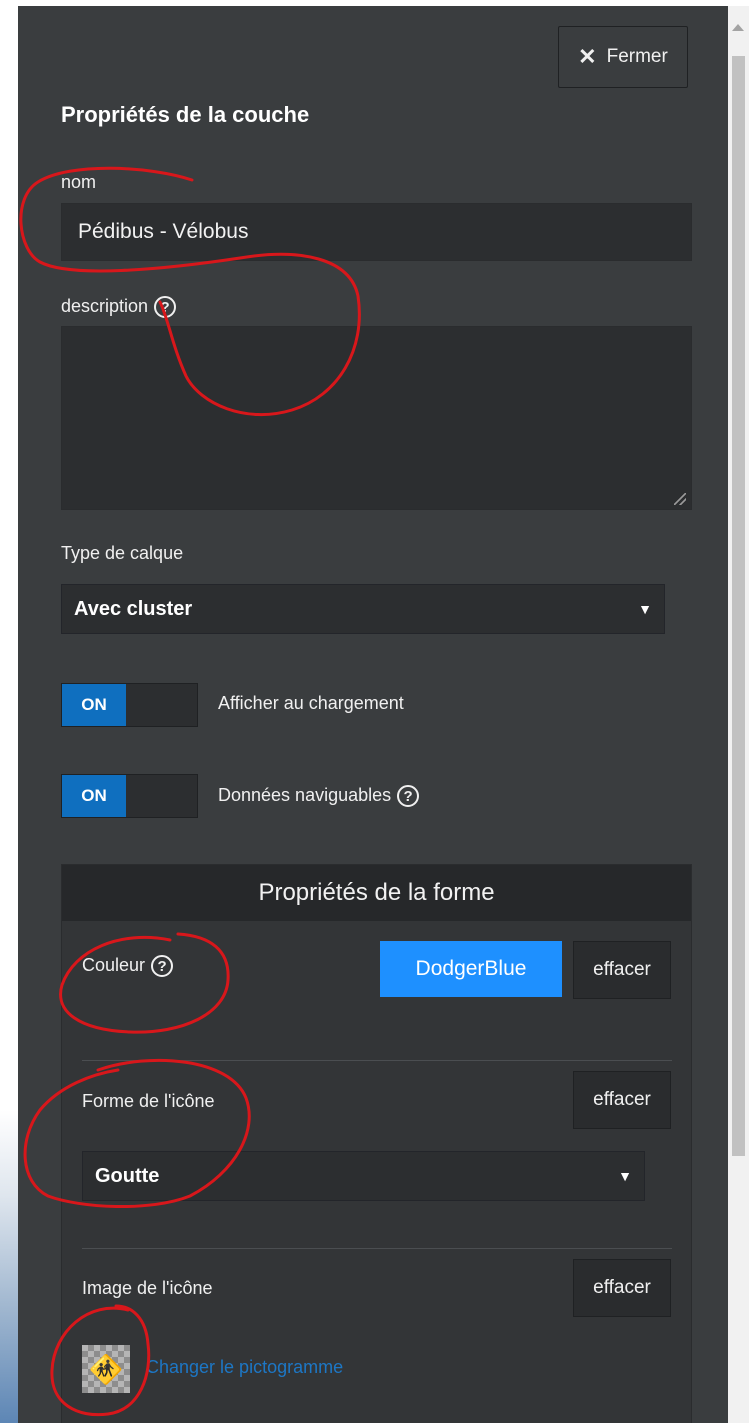  What do you see at coordinates (622, 1100) in the screenshot?
I see `clear-icon-shape-button: effacer` at bounding box center [622, 1100].